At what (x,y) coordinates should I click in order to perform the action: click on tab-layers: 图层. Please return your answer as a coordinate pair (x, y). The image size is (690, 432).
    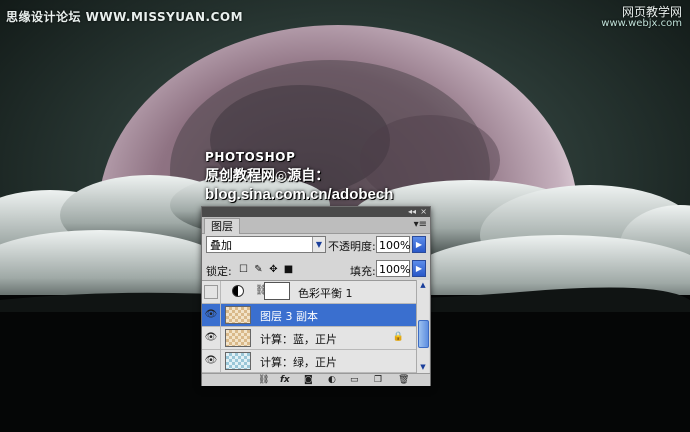
    Looking at the image, I should click on (222, 226).